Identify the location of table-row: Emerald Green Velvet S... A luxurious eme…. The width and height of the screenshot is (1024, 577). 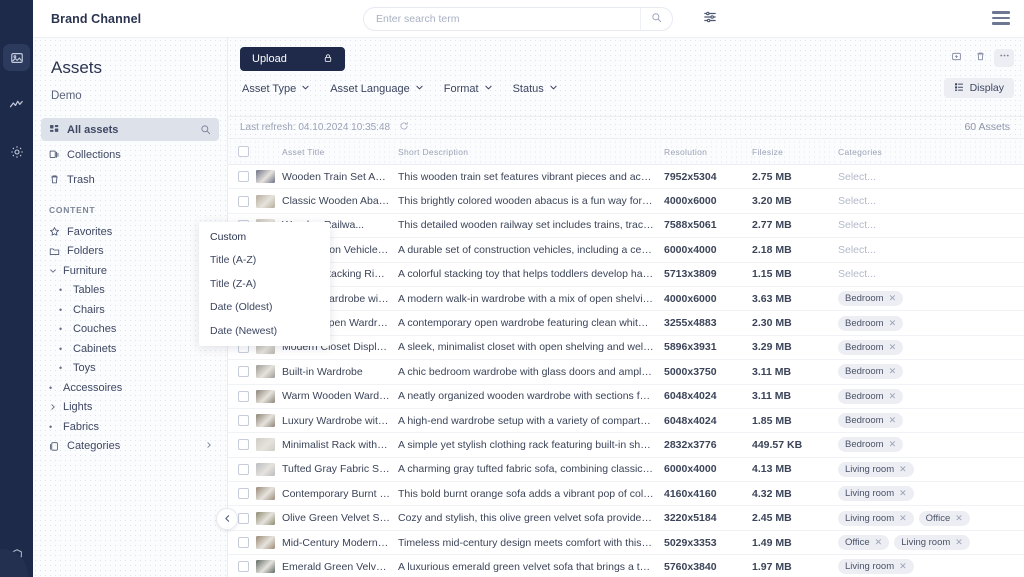
(626, 565).